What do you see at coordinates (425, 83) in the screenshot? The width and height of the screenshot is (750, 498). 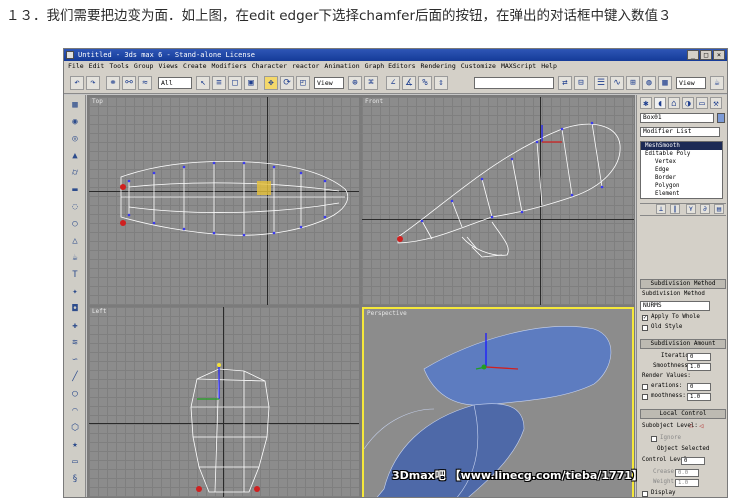 I see `percent-snap-icon: %` at bounding box center [425, 83].